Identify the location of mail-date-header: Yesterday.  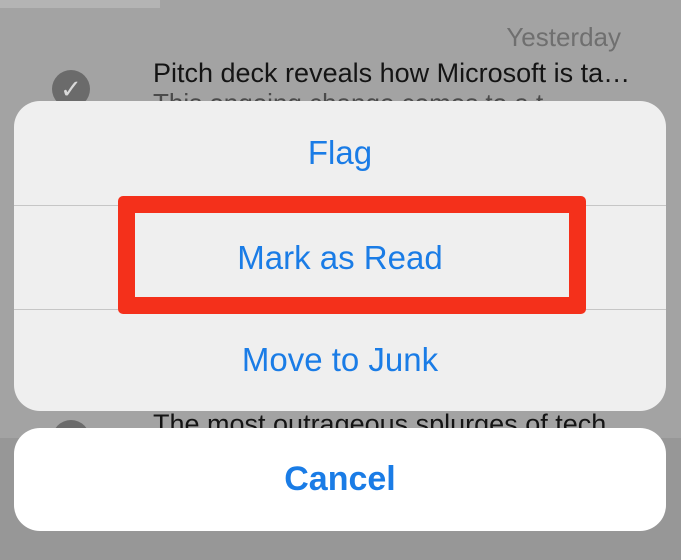
(563, 37).